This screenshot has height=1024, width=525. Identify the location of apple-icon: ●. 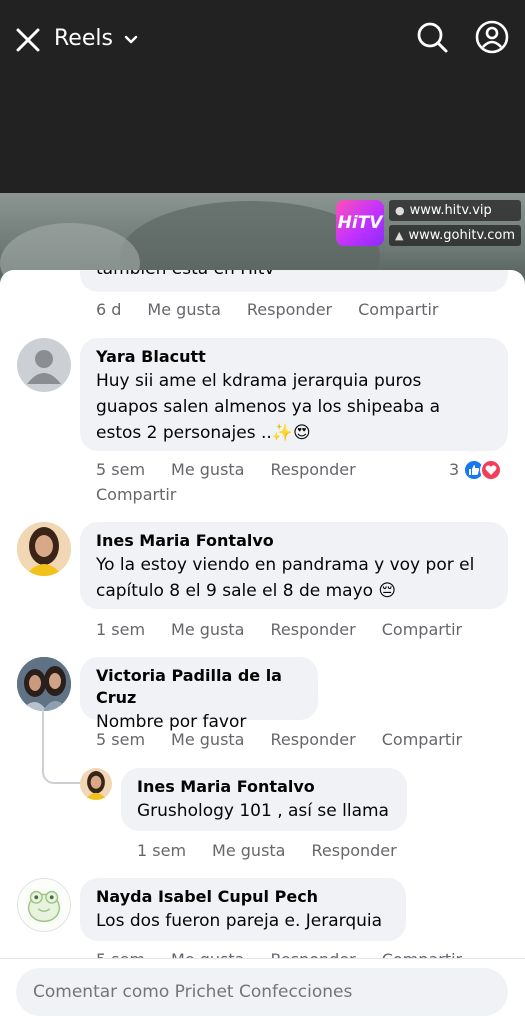
(400, 210).